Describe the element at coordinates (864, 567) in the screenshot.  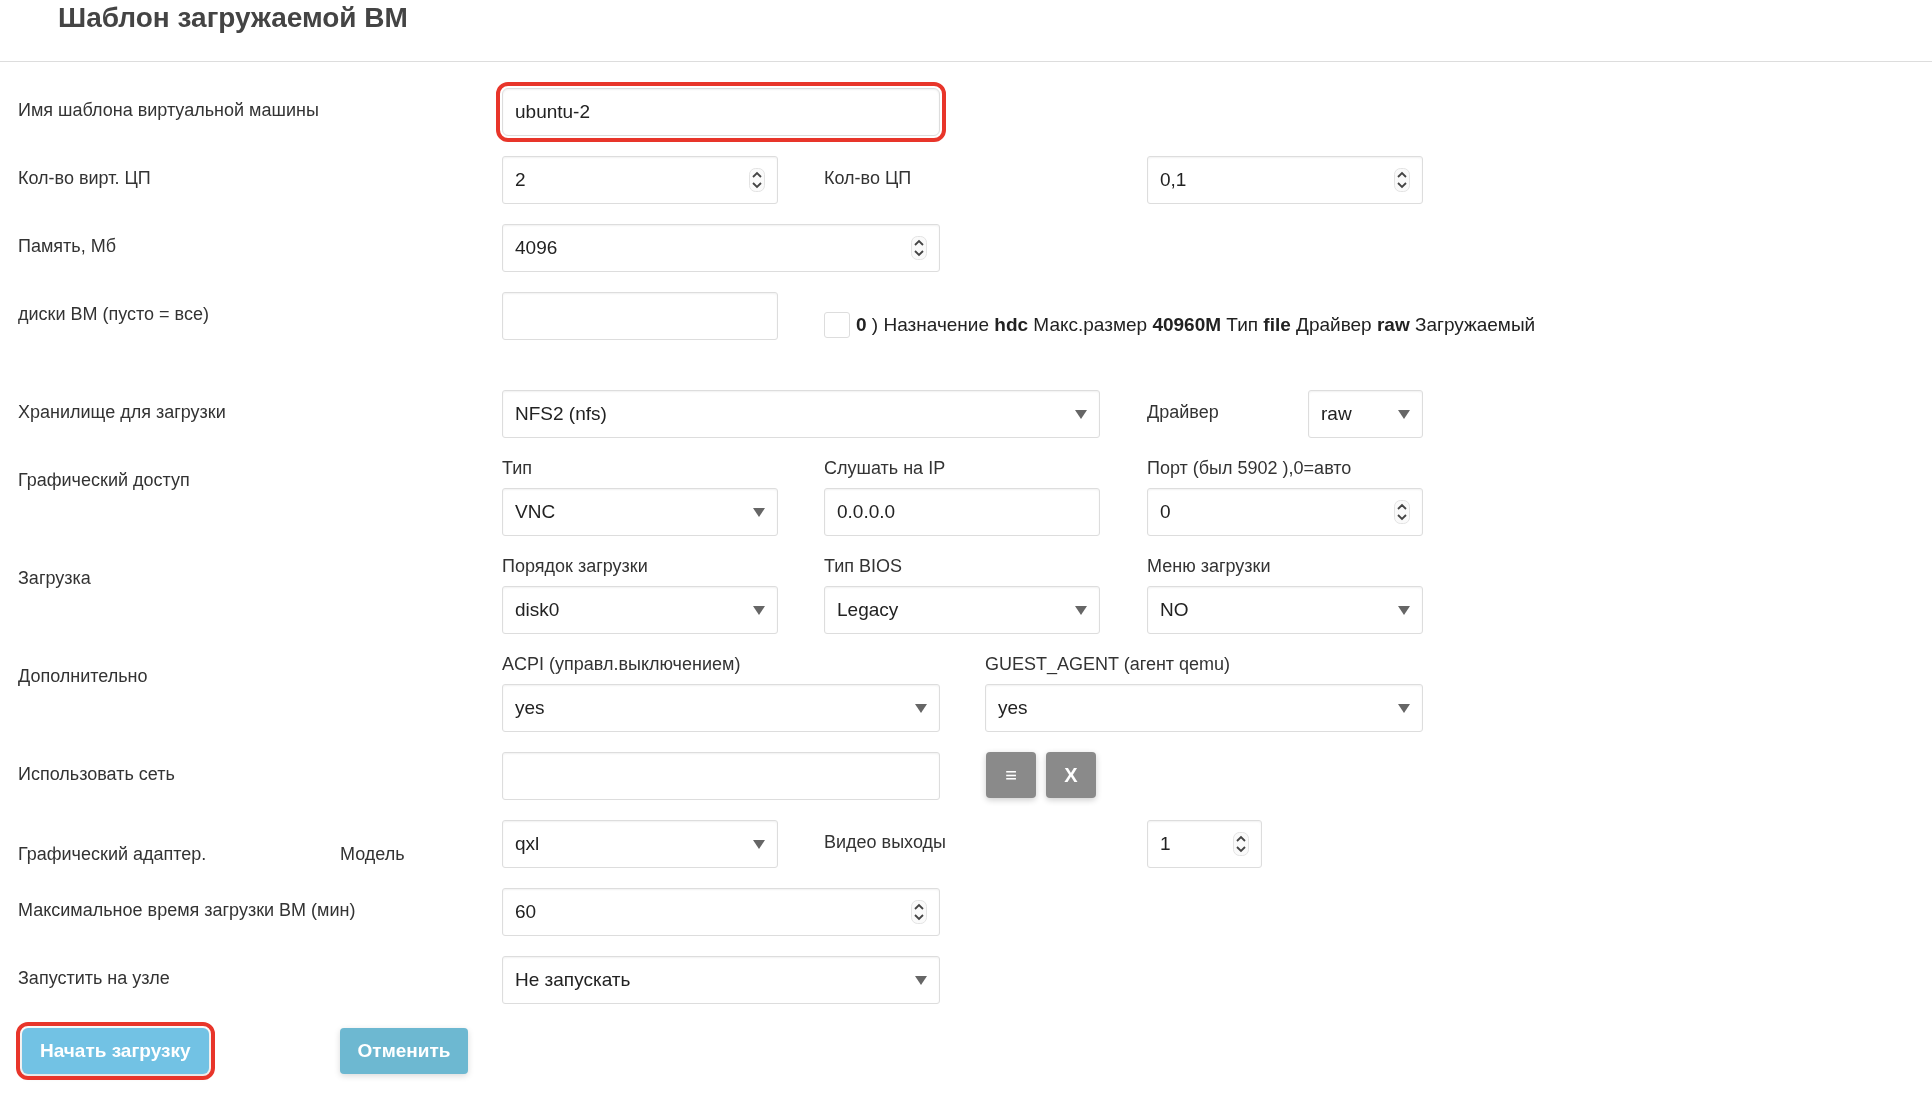
I see `field-caption: Тип BIOS` at that location.